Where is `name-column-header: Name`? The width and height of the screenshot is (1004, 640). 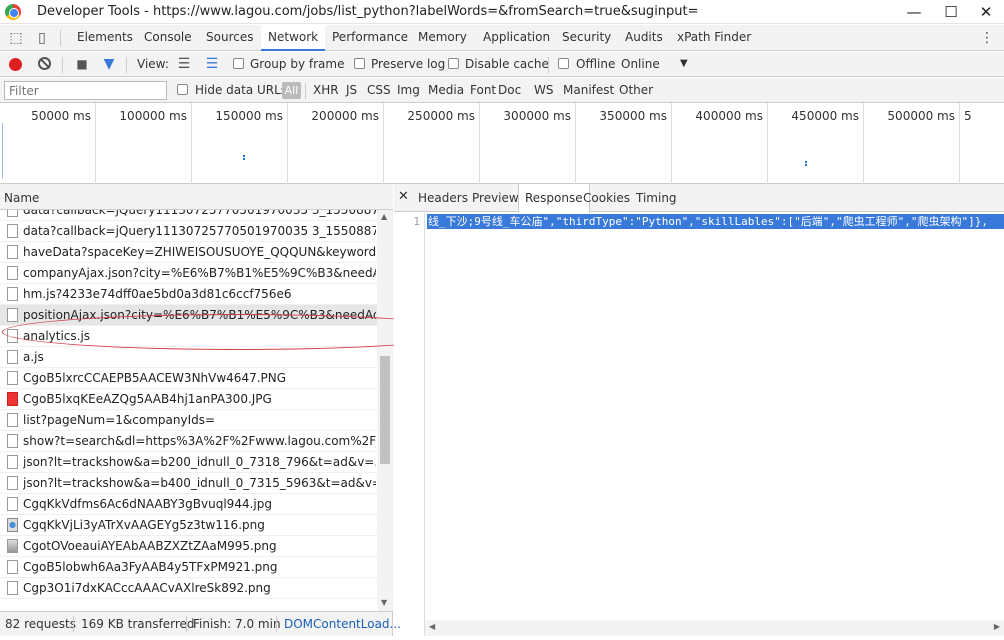 name-column-header: Name is located at coordinates (196, 197).